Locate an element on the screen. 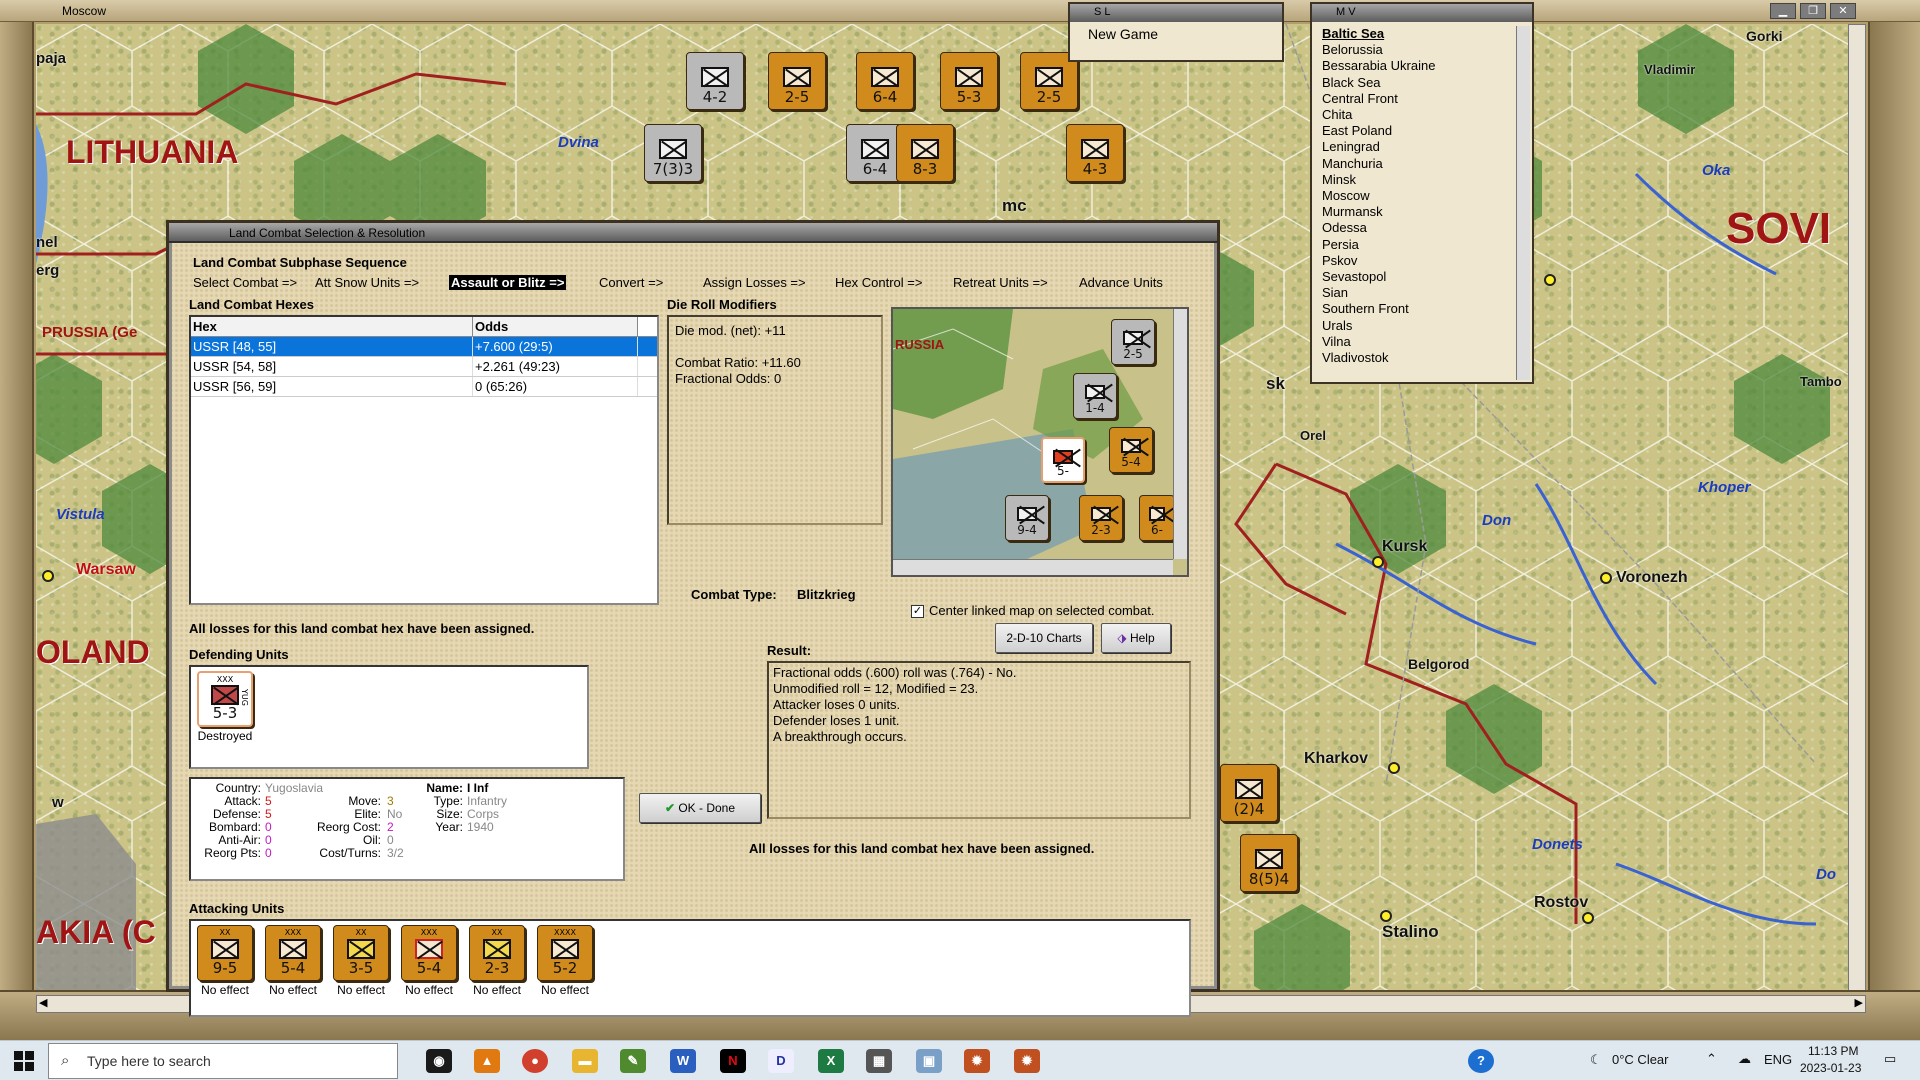  attacking-unit-card: XXXX 5-2 No effect is located at coordinates (565, 961).